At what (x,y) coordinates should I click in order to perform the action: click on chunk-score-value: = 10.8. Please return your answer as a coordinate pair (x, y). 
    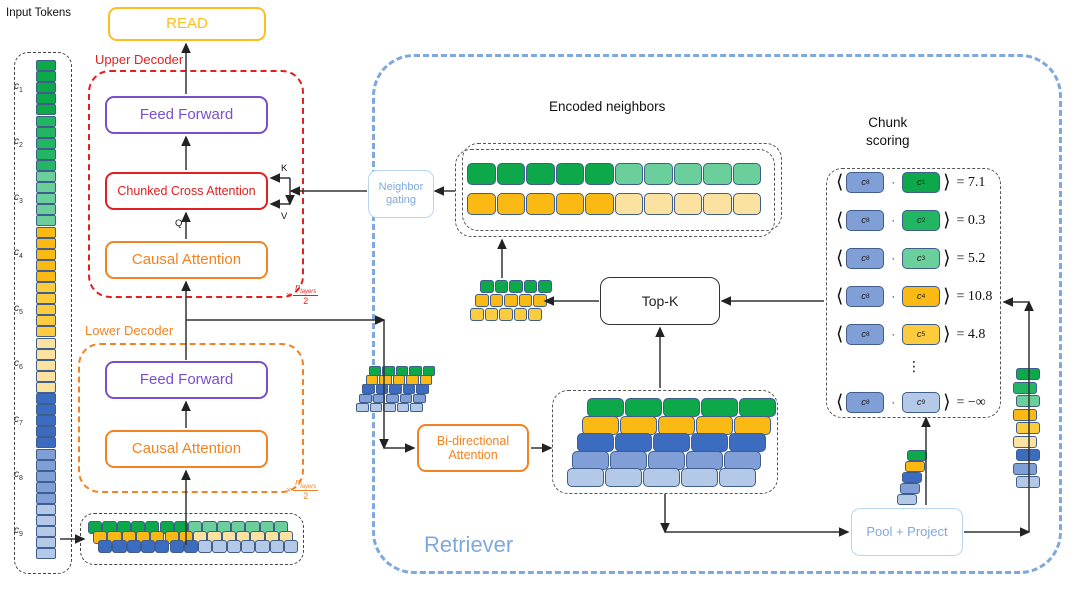
    Looking at the image, I should click on (974, 296).